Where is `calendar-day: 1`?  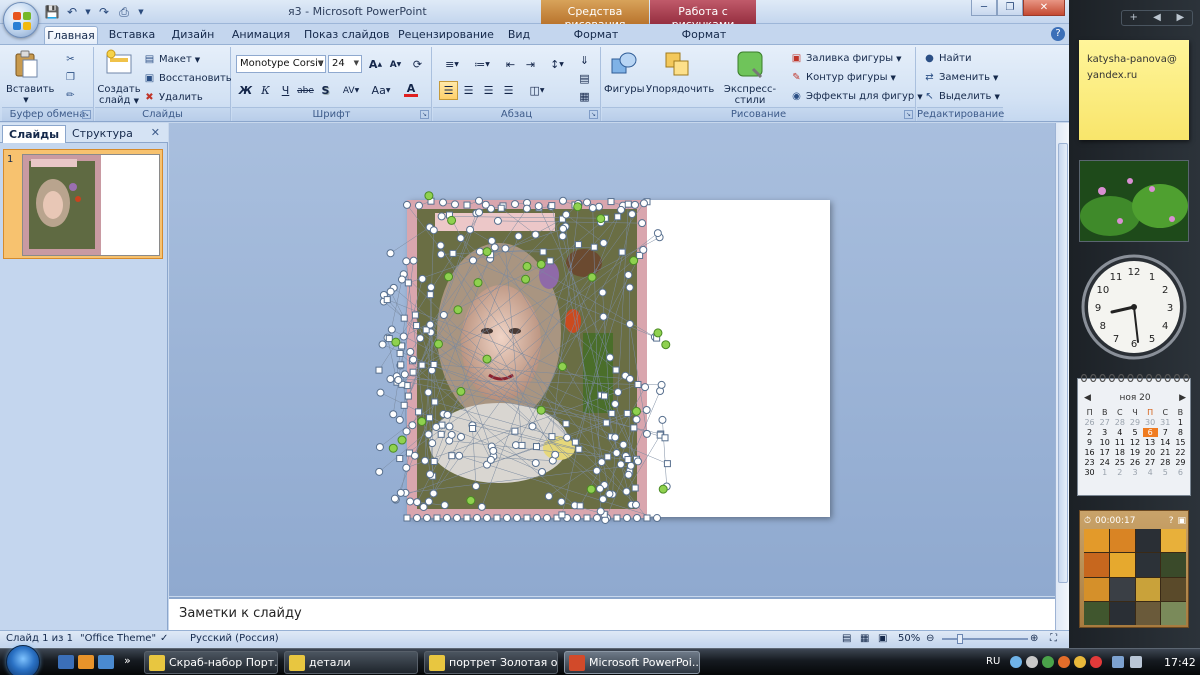 calendar-day: 1 is located at coordinates (1104, 472).